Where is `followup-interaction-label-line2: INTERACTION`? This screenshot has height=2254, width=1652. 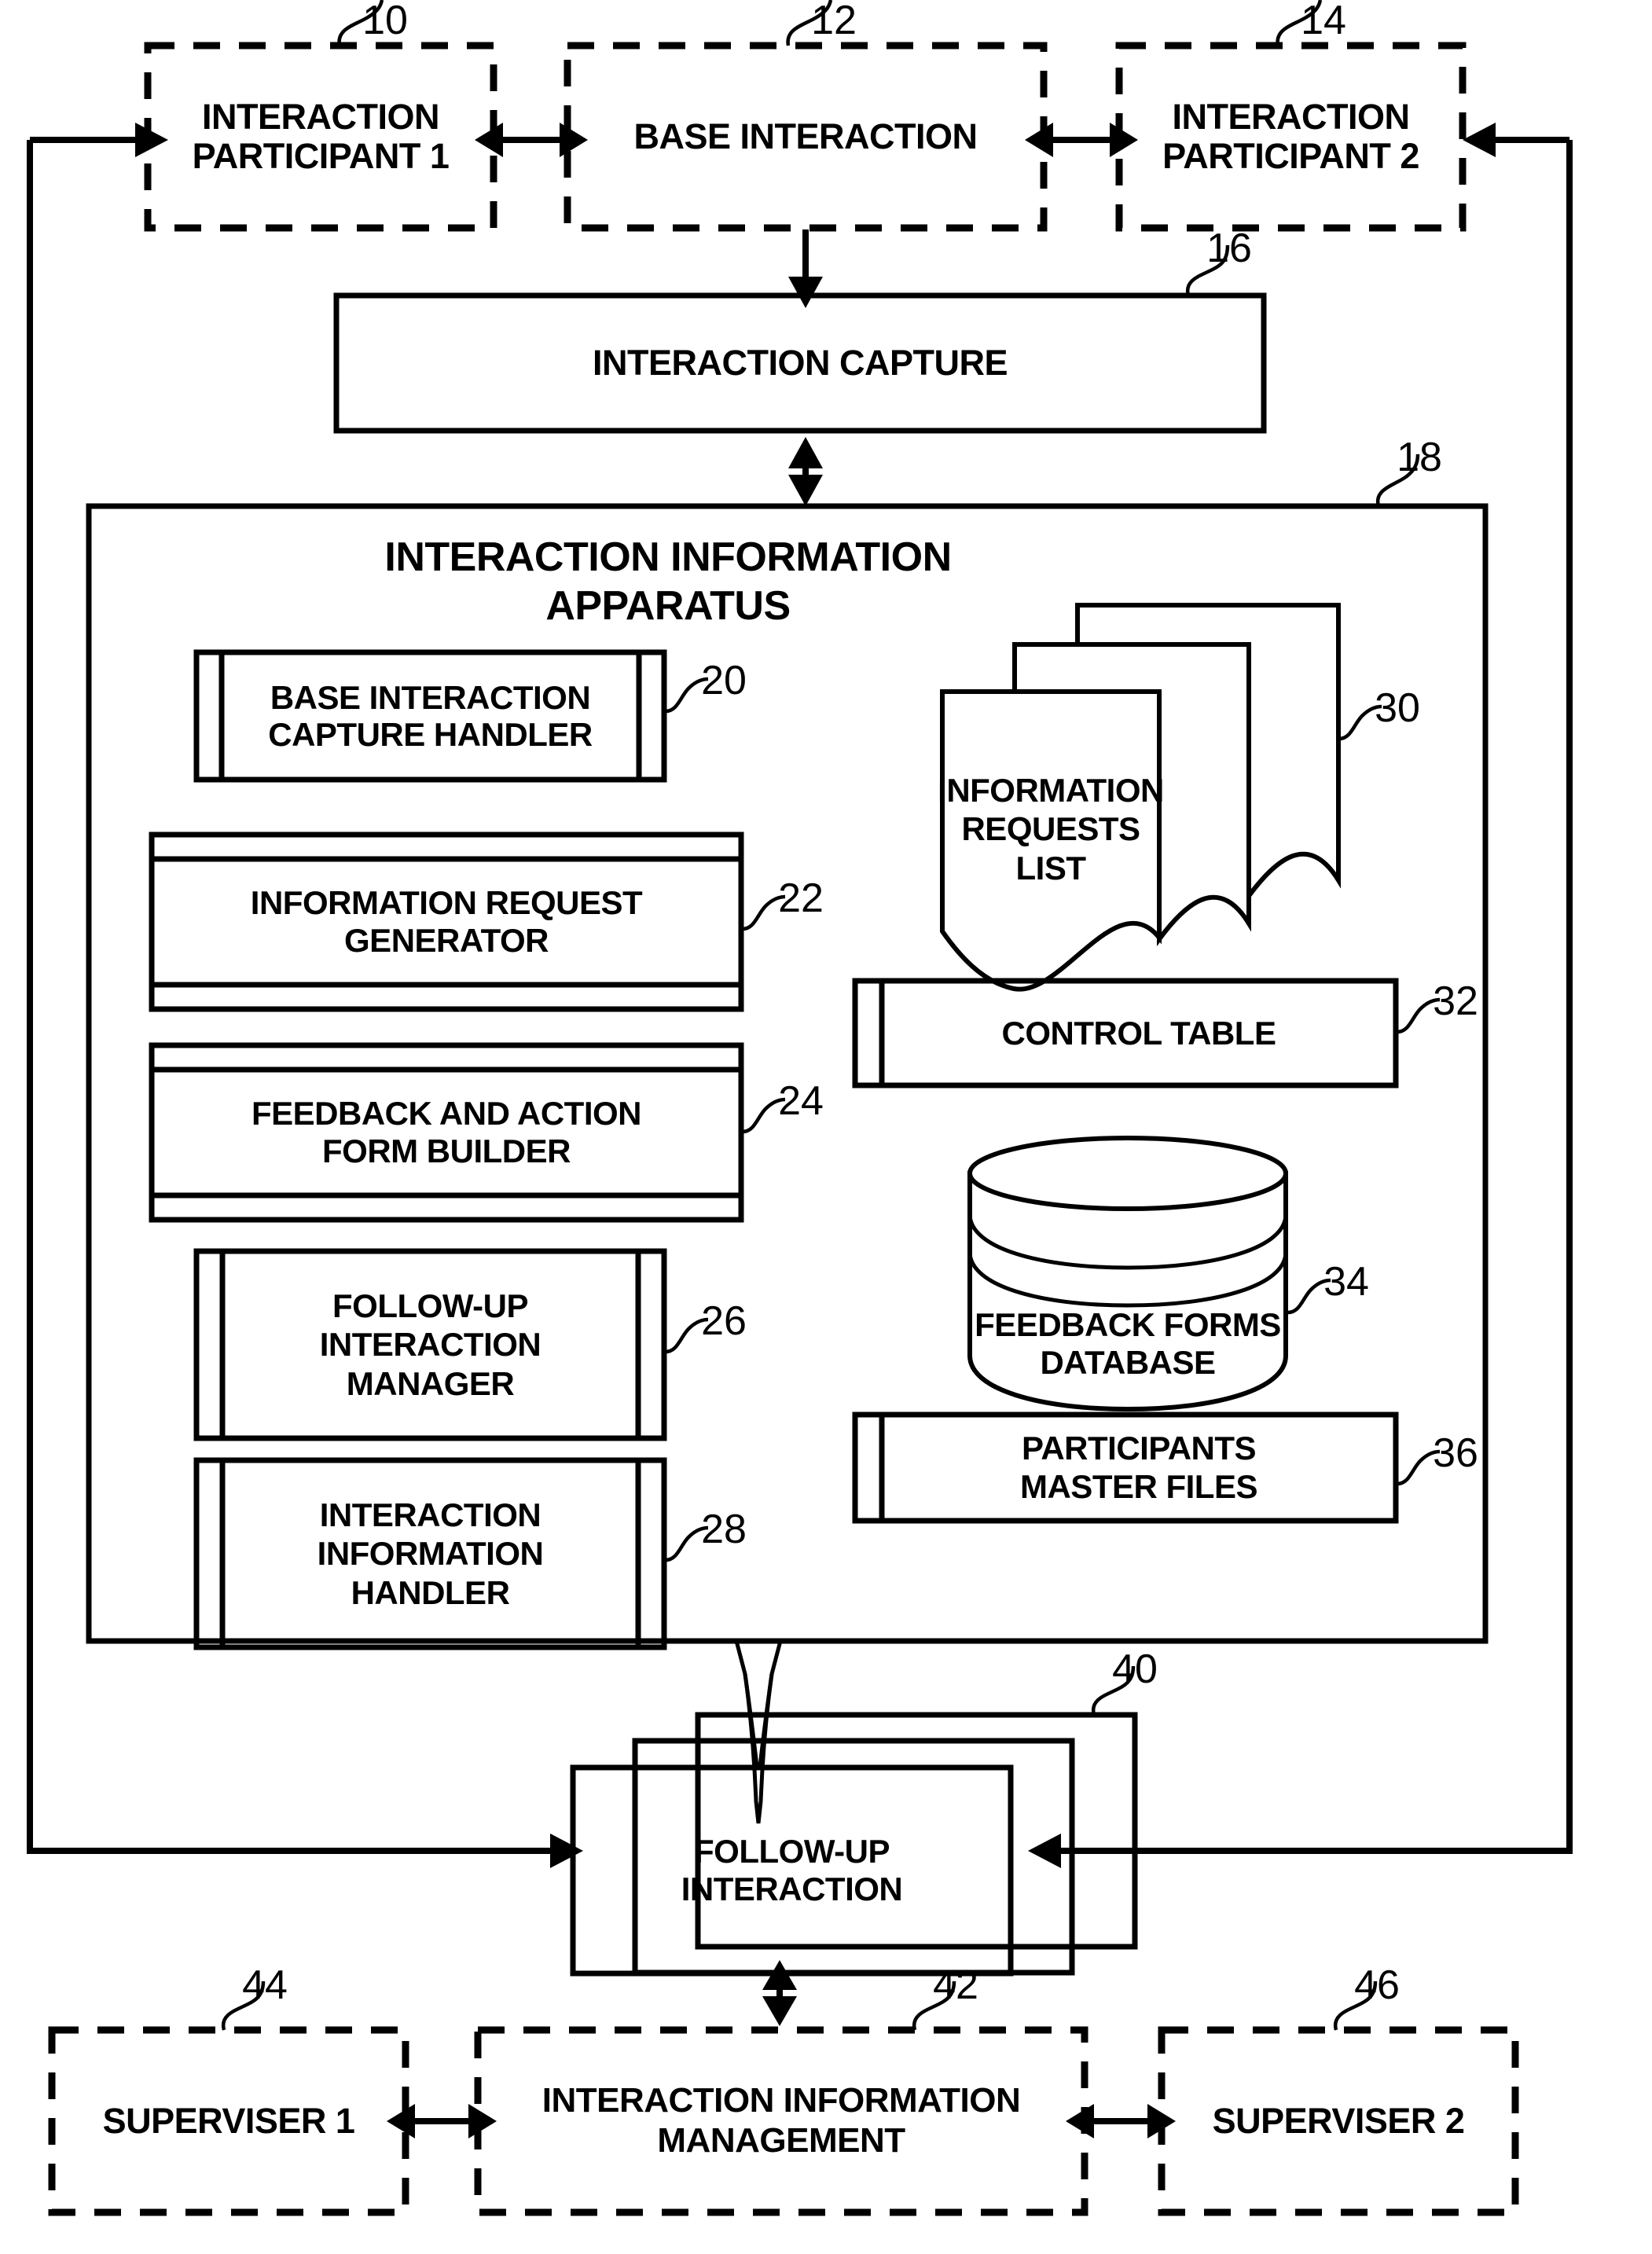 followup-interaction-label-line2: INTERACTION is located at coordinates (792, 1888).